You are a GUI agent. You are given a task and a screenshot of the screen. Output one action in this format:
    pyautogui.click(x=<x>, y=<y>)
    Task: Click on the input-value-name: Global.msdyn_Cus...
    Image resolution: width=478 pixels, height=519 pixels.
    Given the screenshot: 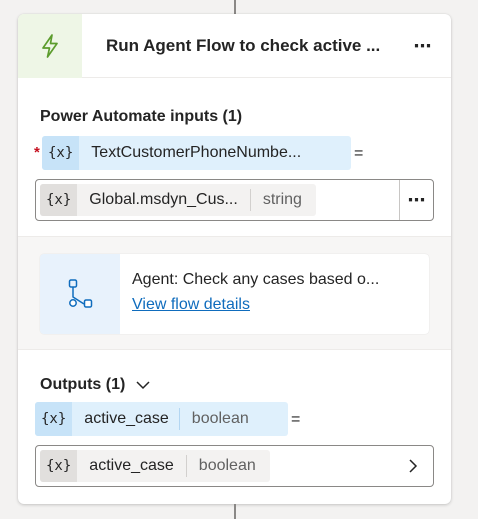 What is the action you would take?
    pyautogui.click(x=163, y=199)
    